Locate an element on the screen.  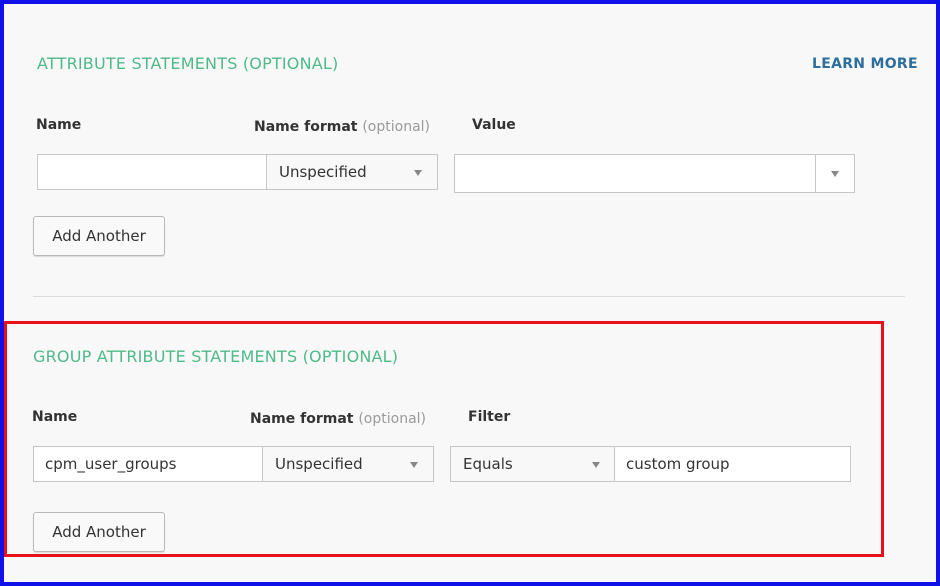
attribute-name-format-select: Unspecified is located at coordinates (352, 172).